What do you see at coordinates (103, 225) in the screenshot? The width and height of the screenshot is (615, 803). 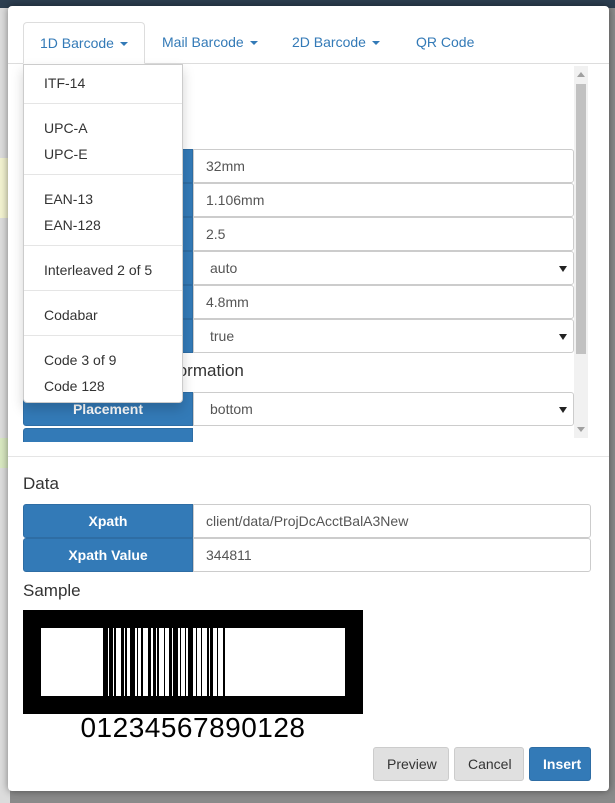 I see `menu-item-ean-128: EAN-128` at bounding box center [103, 225].